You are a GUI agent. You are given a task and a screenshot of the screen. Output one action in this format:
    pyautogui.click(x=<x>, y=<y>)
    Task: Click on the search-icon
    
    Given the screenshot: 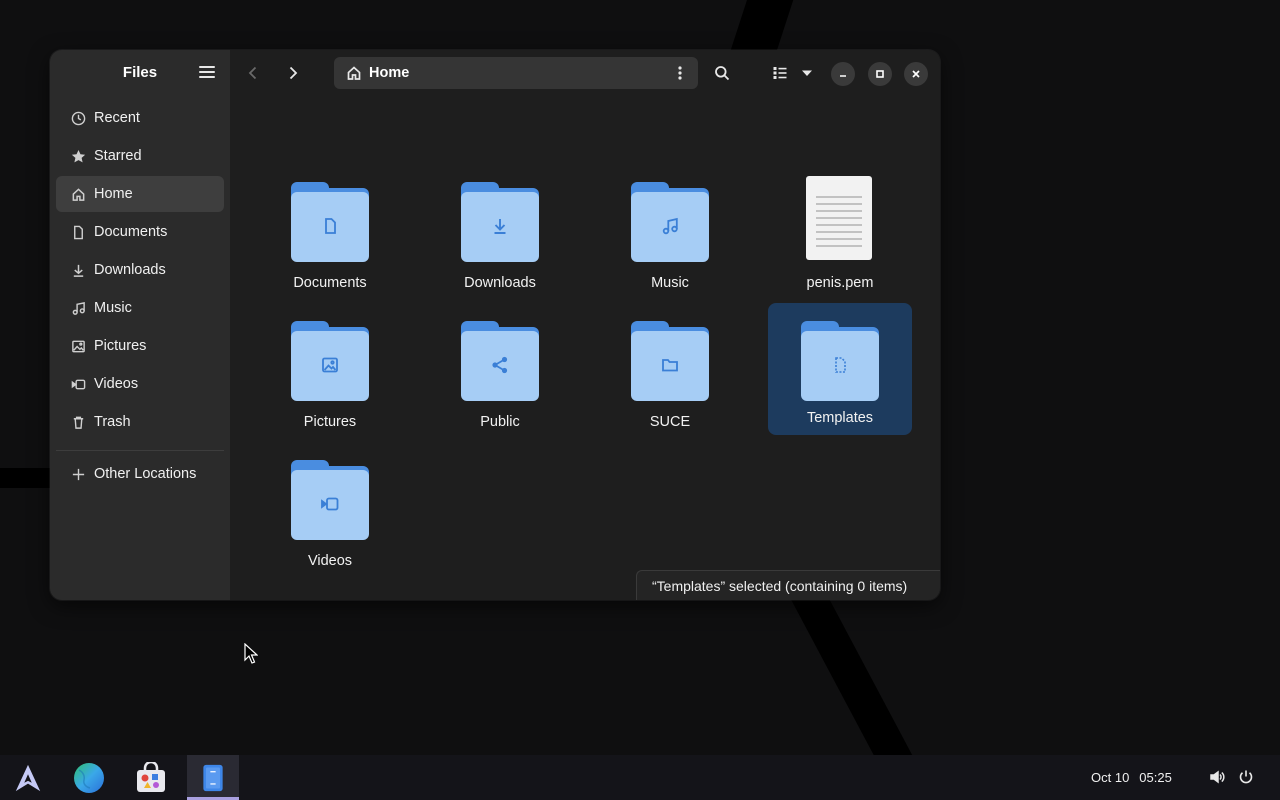 What is the action you would take?
    pyautogui.click(x=722, y=73)
    